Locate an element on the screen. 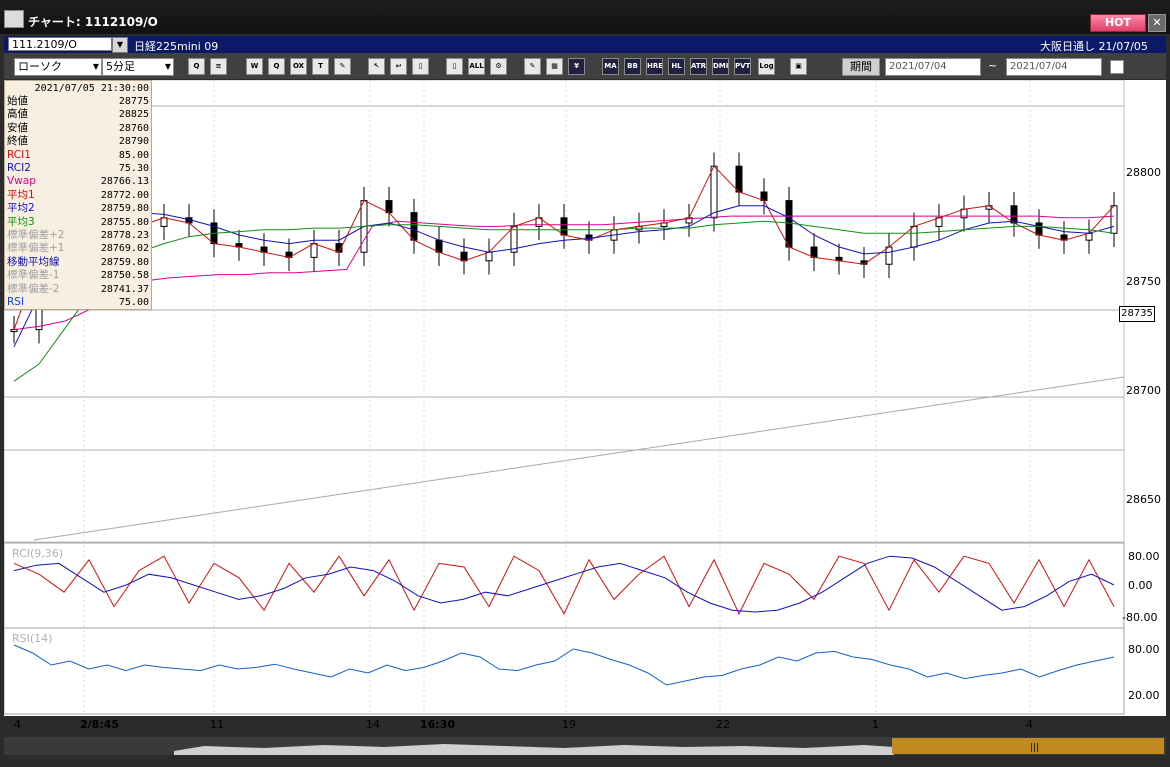 This screenshot has height=767, width=1170. market-session-label: 大阪日通し 21/07/05 is located at coordinates (1094, 46).